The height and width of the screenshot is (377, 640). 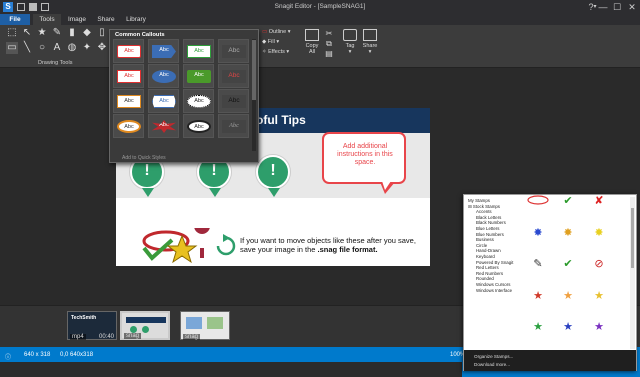 I want to click on pen-icon: ✎, so click(x=57, y=33).